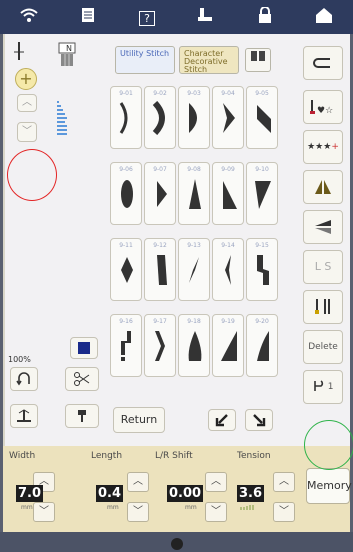  I want to click on ls-button: L S, so click(323, 267).